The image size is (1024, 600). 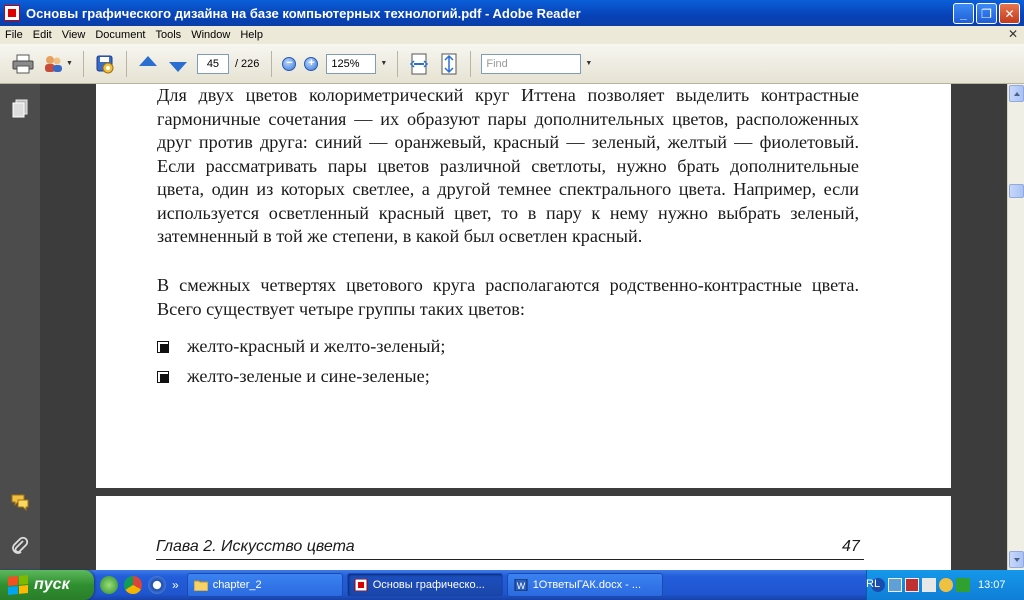 I want to click on svg-text: W, so click(x=520, y=586).